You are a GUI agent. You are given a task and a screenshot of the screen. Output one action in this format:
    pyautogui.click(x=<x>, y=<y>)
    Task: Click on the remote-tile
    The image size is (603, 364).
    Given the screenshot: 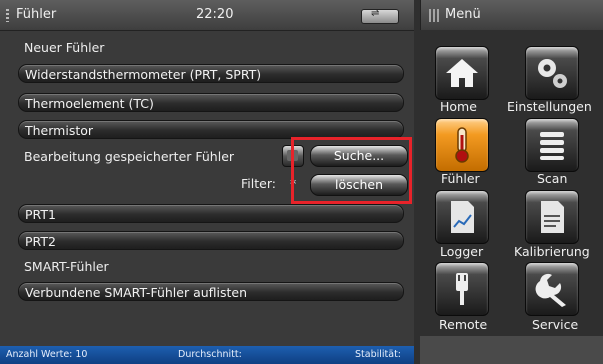 What is the action you would take?
    pyautogui.click(x=462, y=289)
    